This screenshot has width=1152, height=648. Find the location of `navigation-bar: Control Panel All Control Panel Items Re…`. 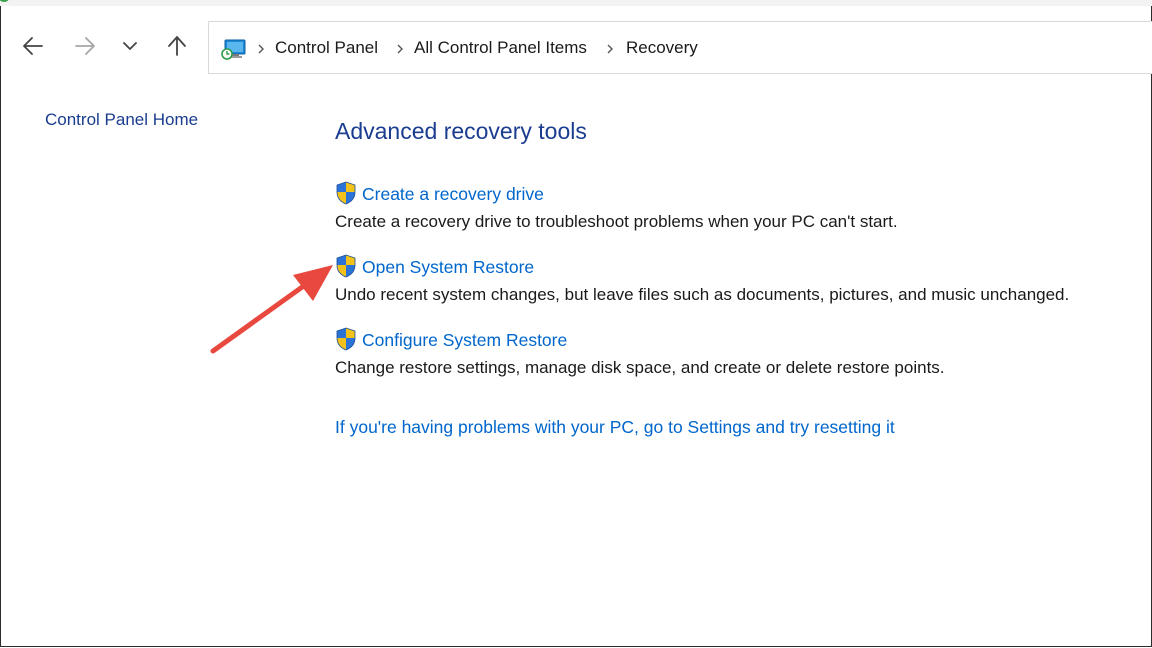

navigation-bar: Control Panel All Control Panel Items Re… is located at coordinates (576, 47).